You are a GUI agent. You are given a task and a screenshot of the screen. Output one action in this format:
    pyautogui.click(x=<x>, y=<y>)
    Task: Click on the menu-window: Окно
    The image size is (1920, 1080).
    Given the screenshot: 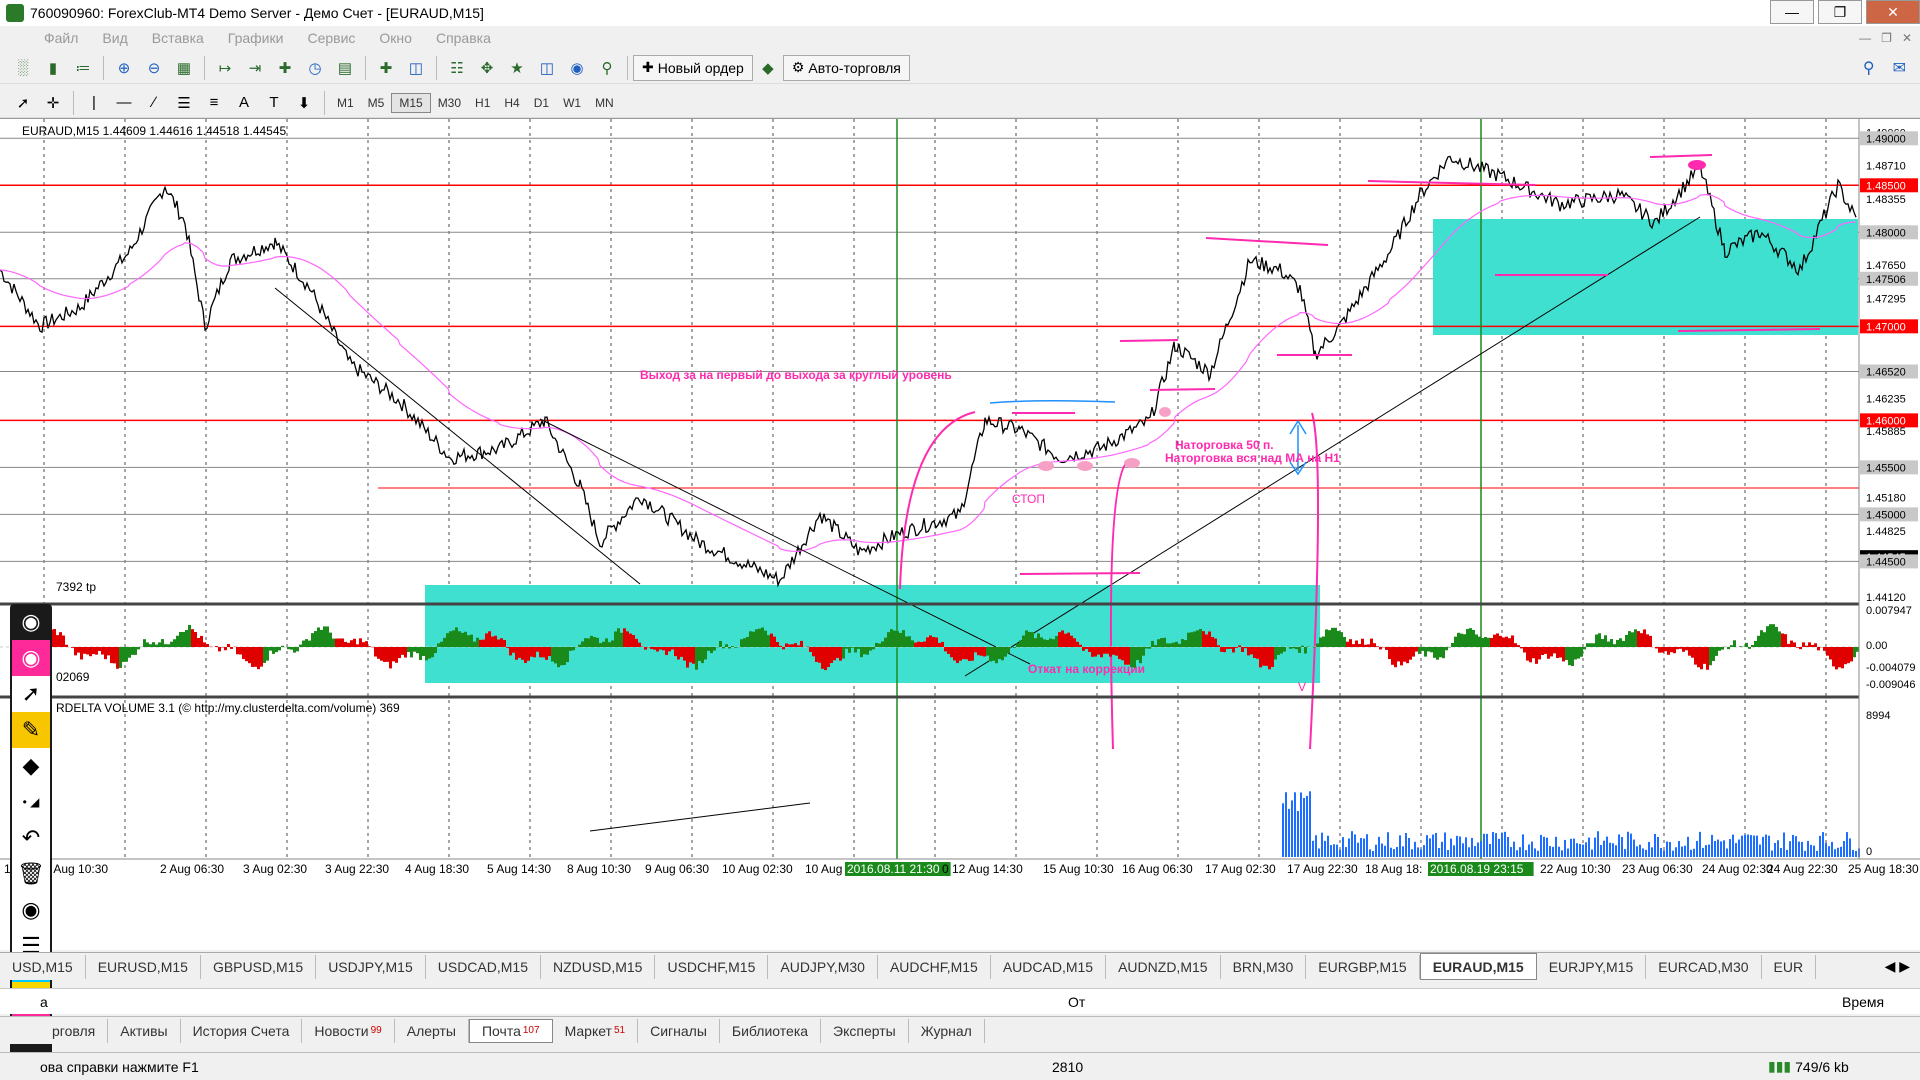 What is the action you would take?
    pyautogui.click(x=395, y=38)
    